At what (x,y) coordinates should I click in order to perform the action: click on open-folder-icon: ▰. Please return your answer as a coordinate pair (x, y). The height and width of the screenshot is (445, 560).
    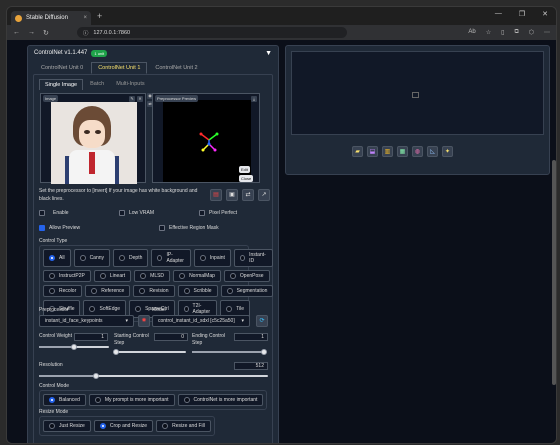
    Looking at the image, I should click on (357, 151).